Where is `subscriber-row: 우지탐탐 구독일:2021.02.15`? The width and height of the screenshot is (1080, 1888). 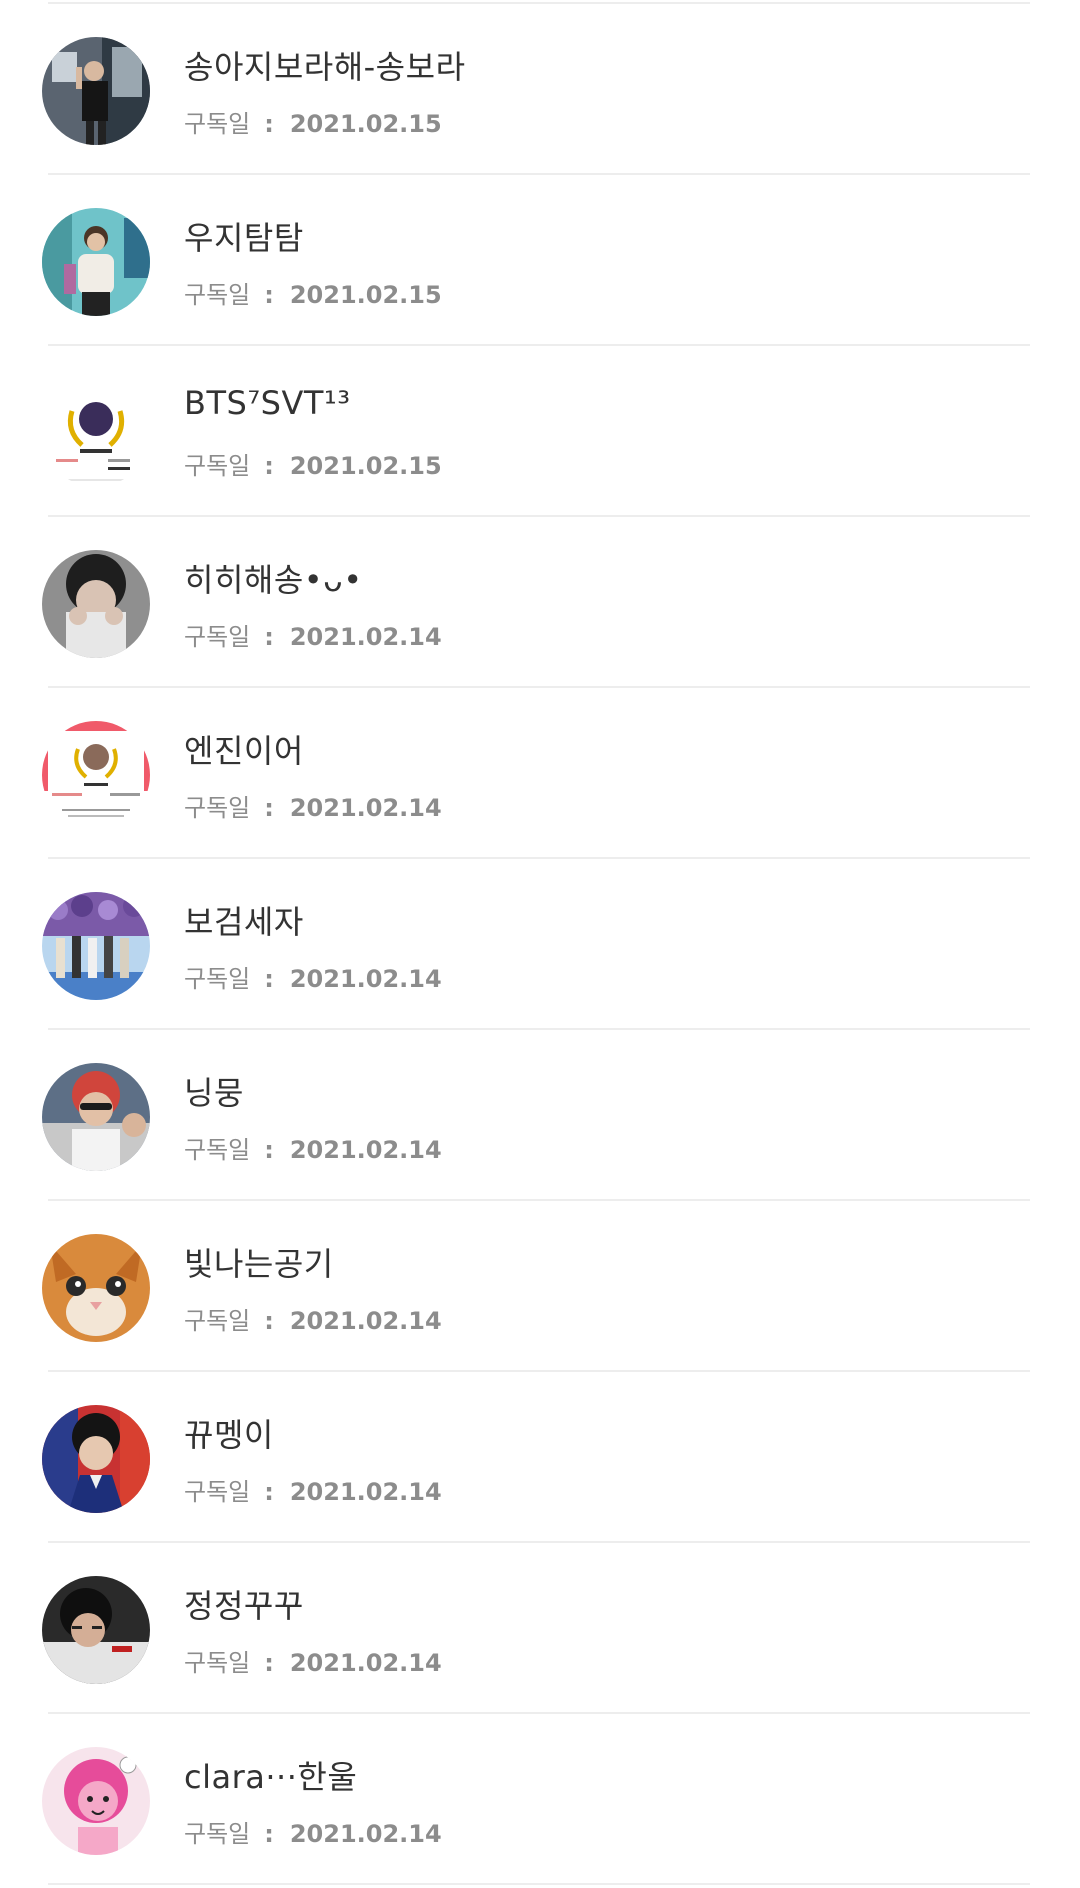 subscriber-row: 우지탐탐 구독일:2021.02.15 is located at coordinates (540, 260).